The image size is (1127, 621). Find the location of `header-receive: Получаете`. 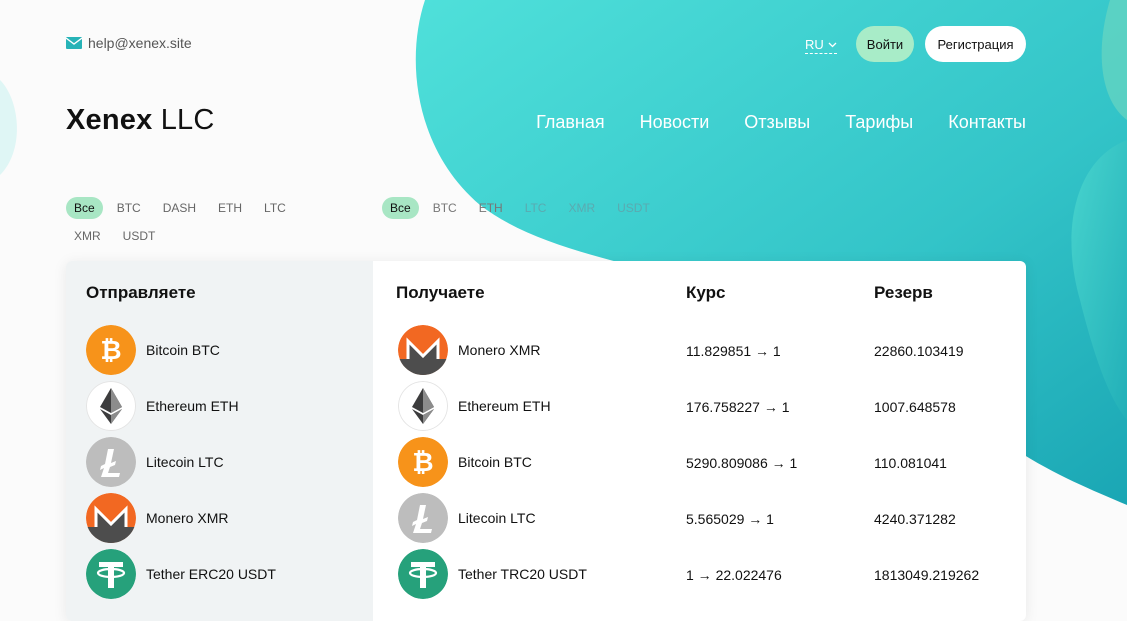

header-receive: Получаете is located at coordinates (440, 292).